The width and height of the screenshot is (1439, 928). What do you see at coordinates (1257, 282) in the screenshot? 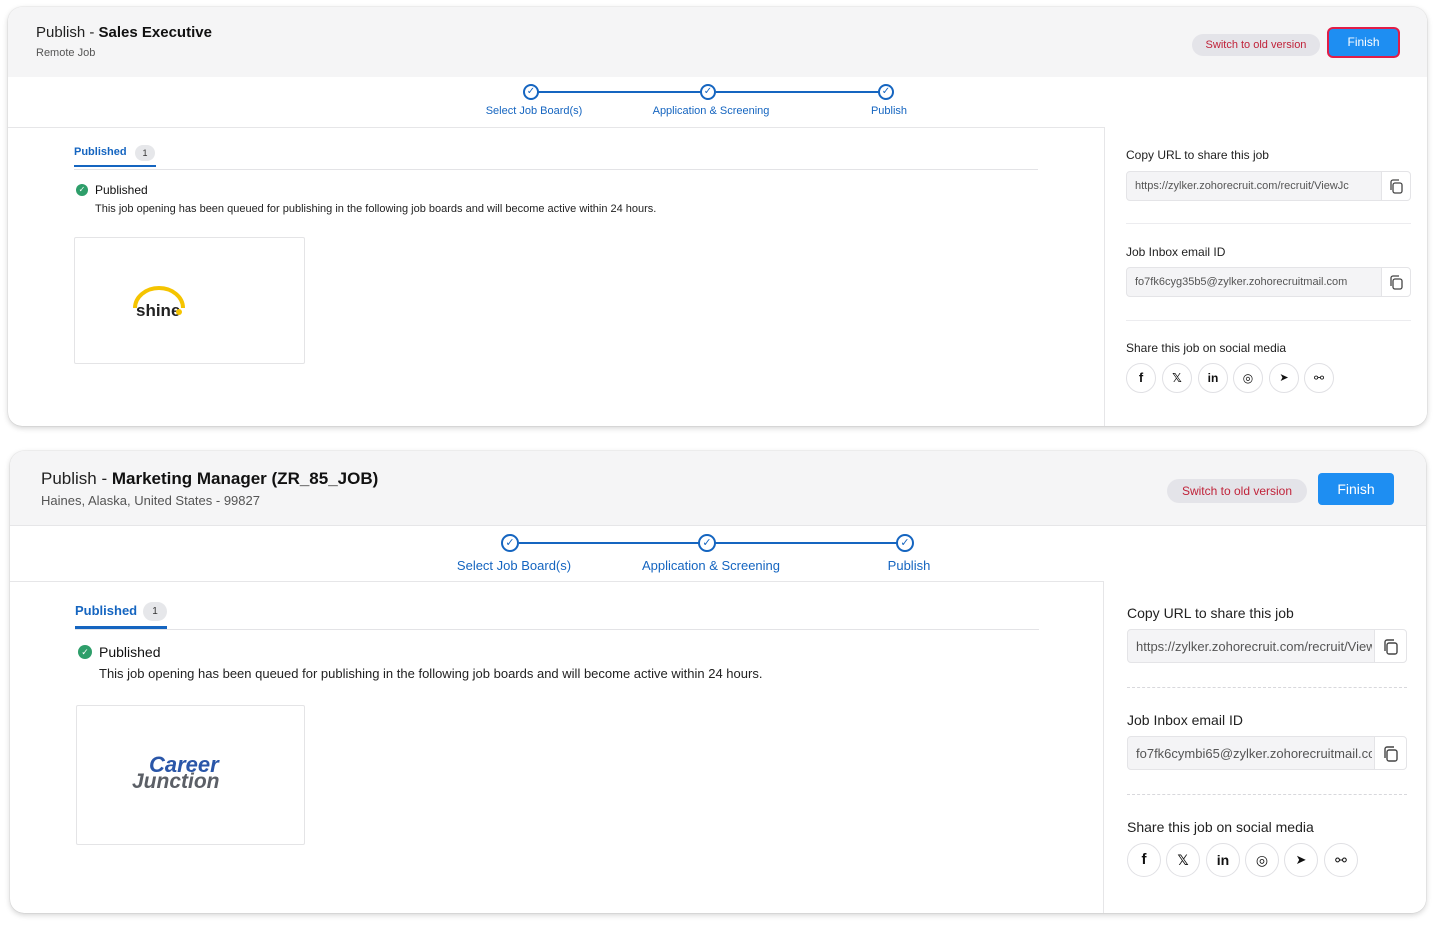
I see `job-inbox-value: fo7fk6cyg35b5@zylker.zohorecruitmail.com` at bounding box center [1257, 282].